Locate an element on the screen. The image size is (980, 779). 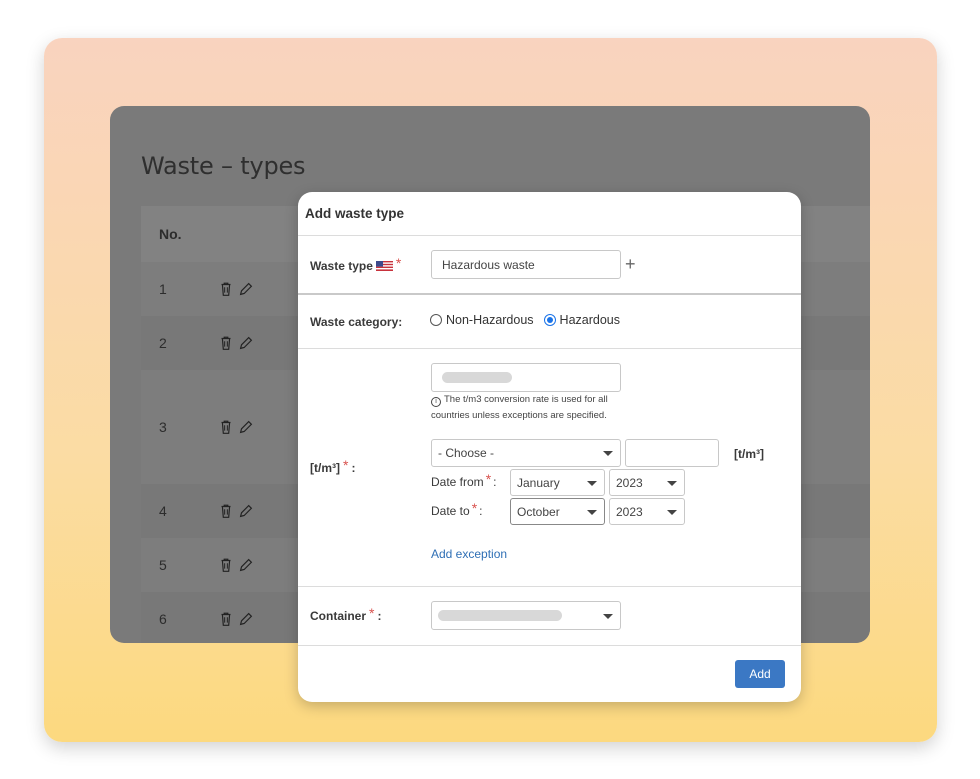
radio-hazardous-label: Hazardous is located at coordinates (590, 320).